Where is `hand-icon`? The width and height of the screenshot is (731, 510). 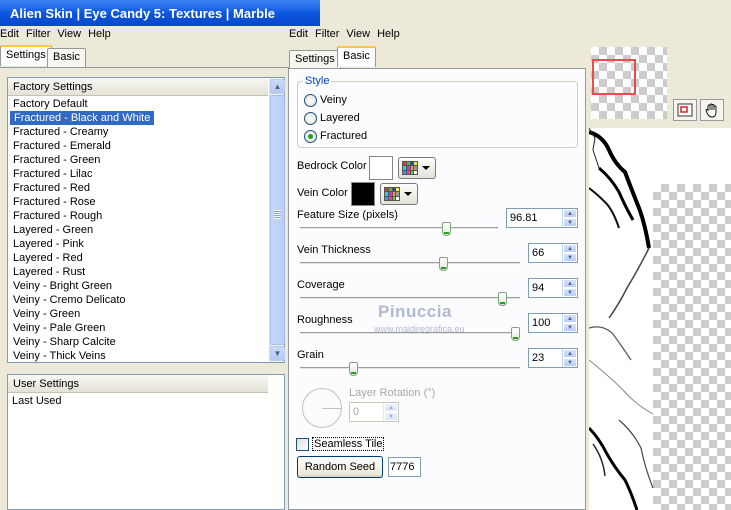 hand-icon is located at coordinates (712, 110).